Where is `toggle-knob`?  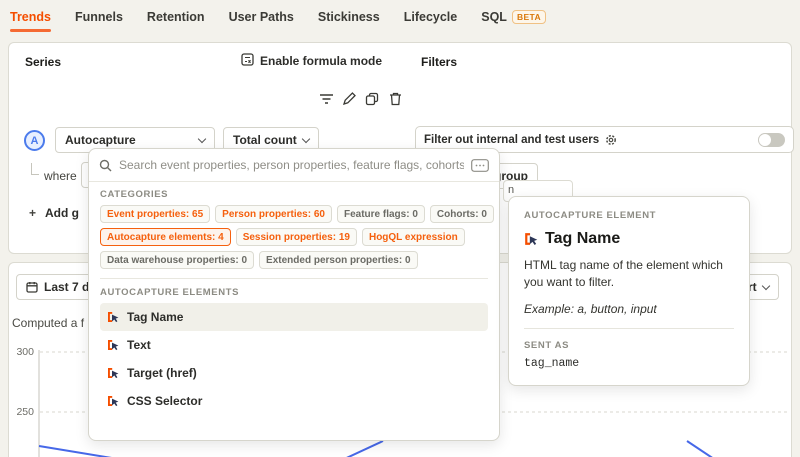 toggle-knob is located at coordinates (765, 139).